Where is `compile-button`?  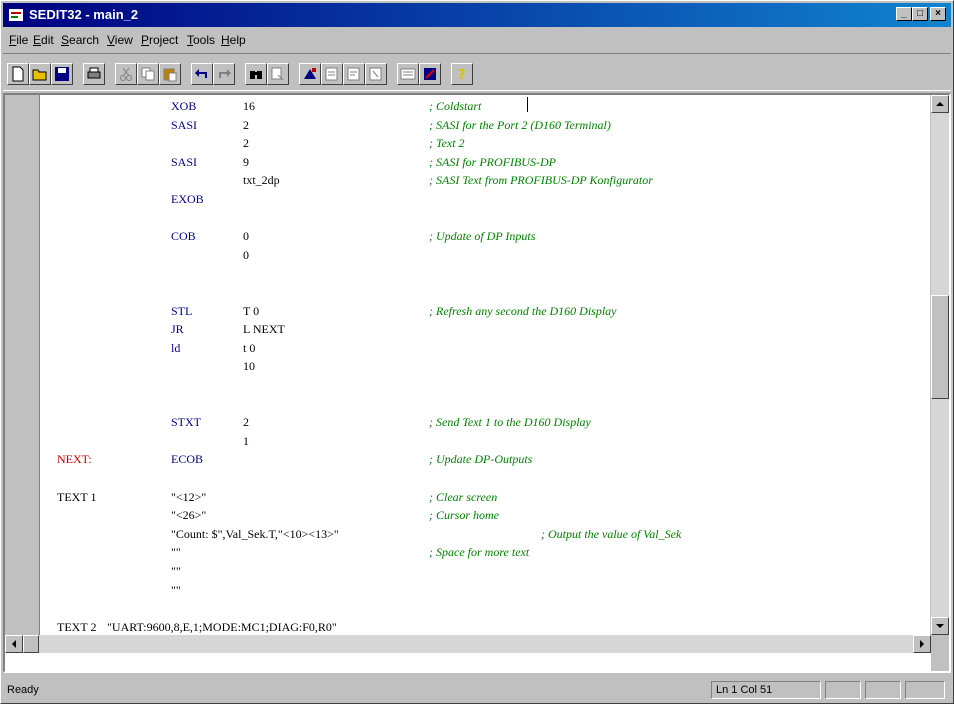
compile-button is located at coordinates (332, 74).